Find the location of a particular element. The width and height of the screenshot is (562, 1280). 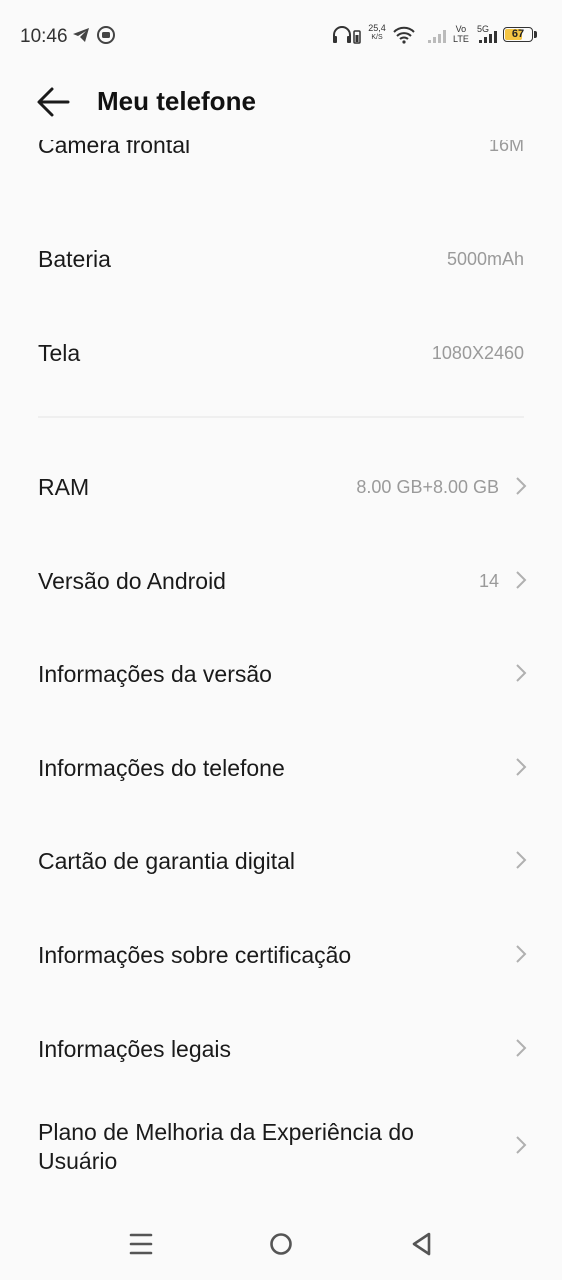

back-arrow-icon is located at coordinates (53, 102).